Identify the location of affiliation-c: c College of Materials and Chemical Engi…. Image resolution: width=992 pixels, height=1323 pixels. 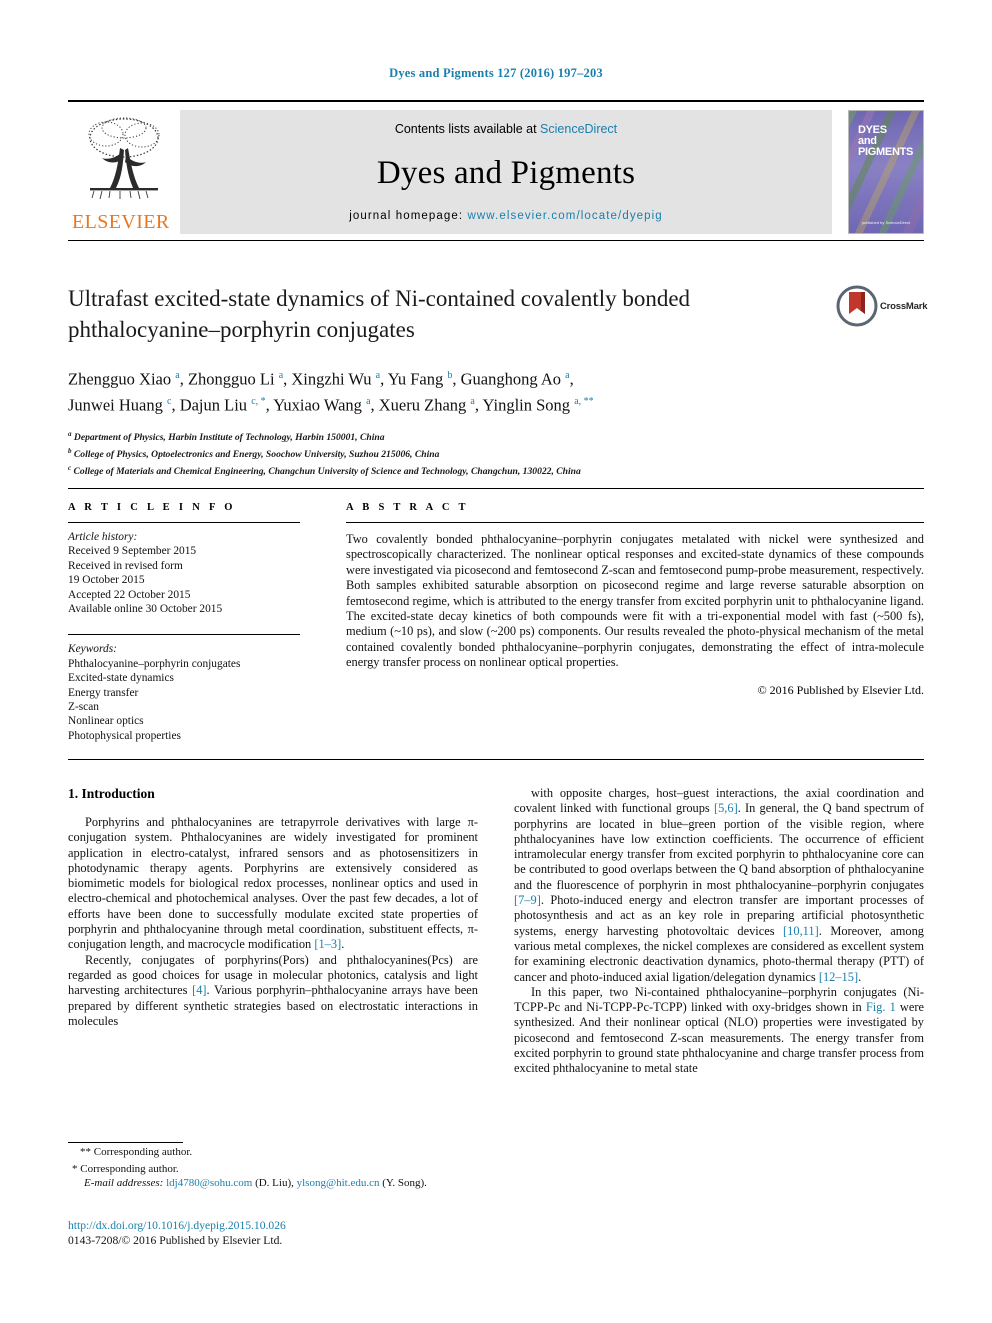
(324, 470).